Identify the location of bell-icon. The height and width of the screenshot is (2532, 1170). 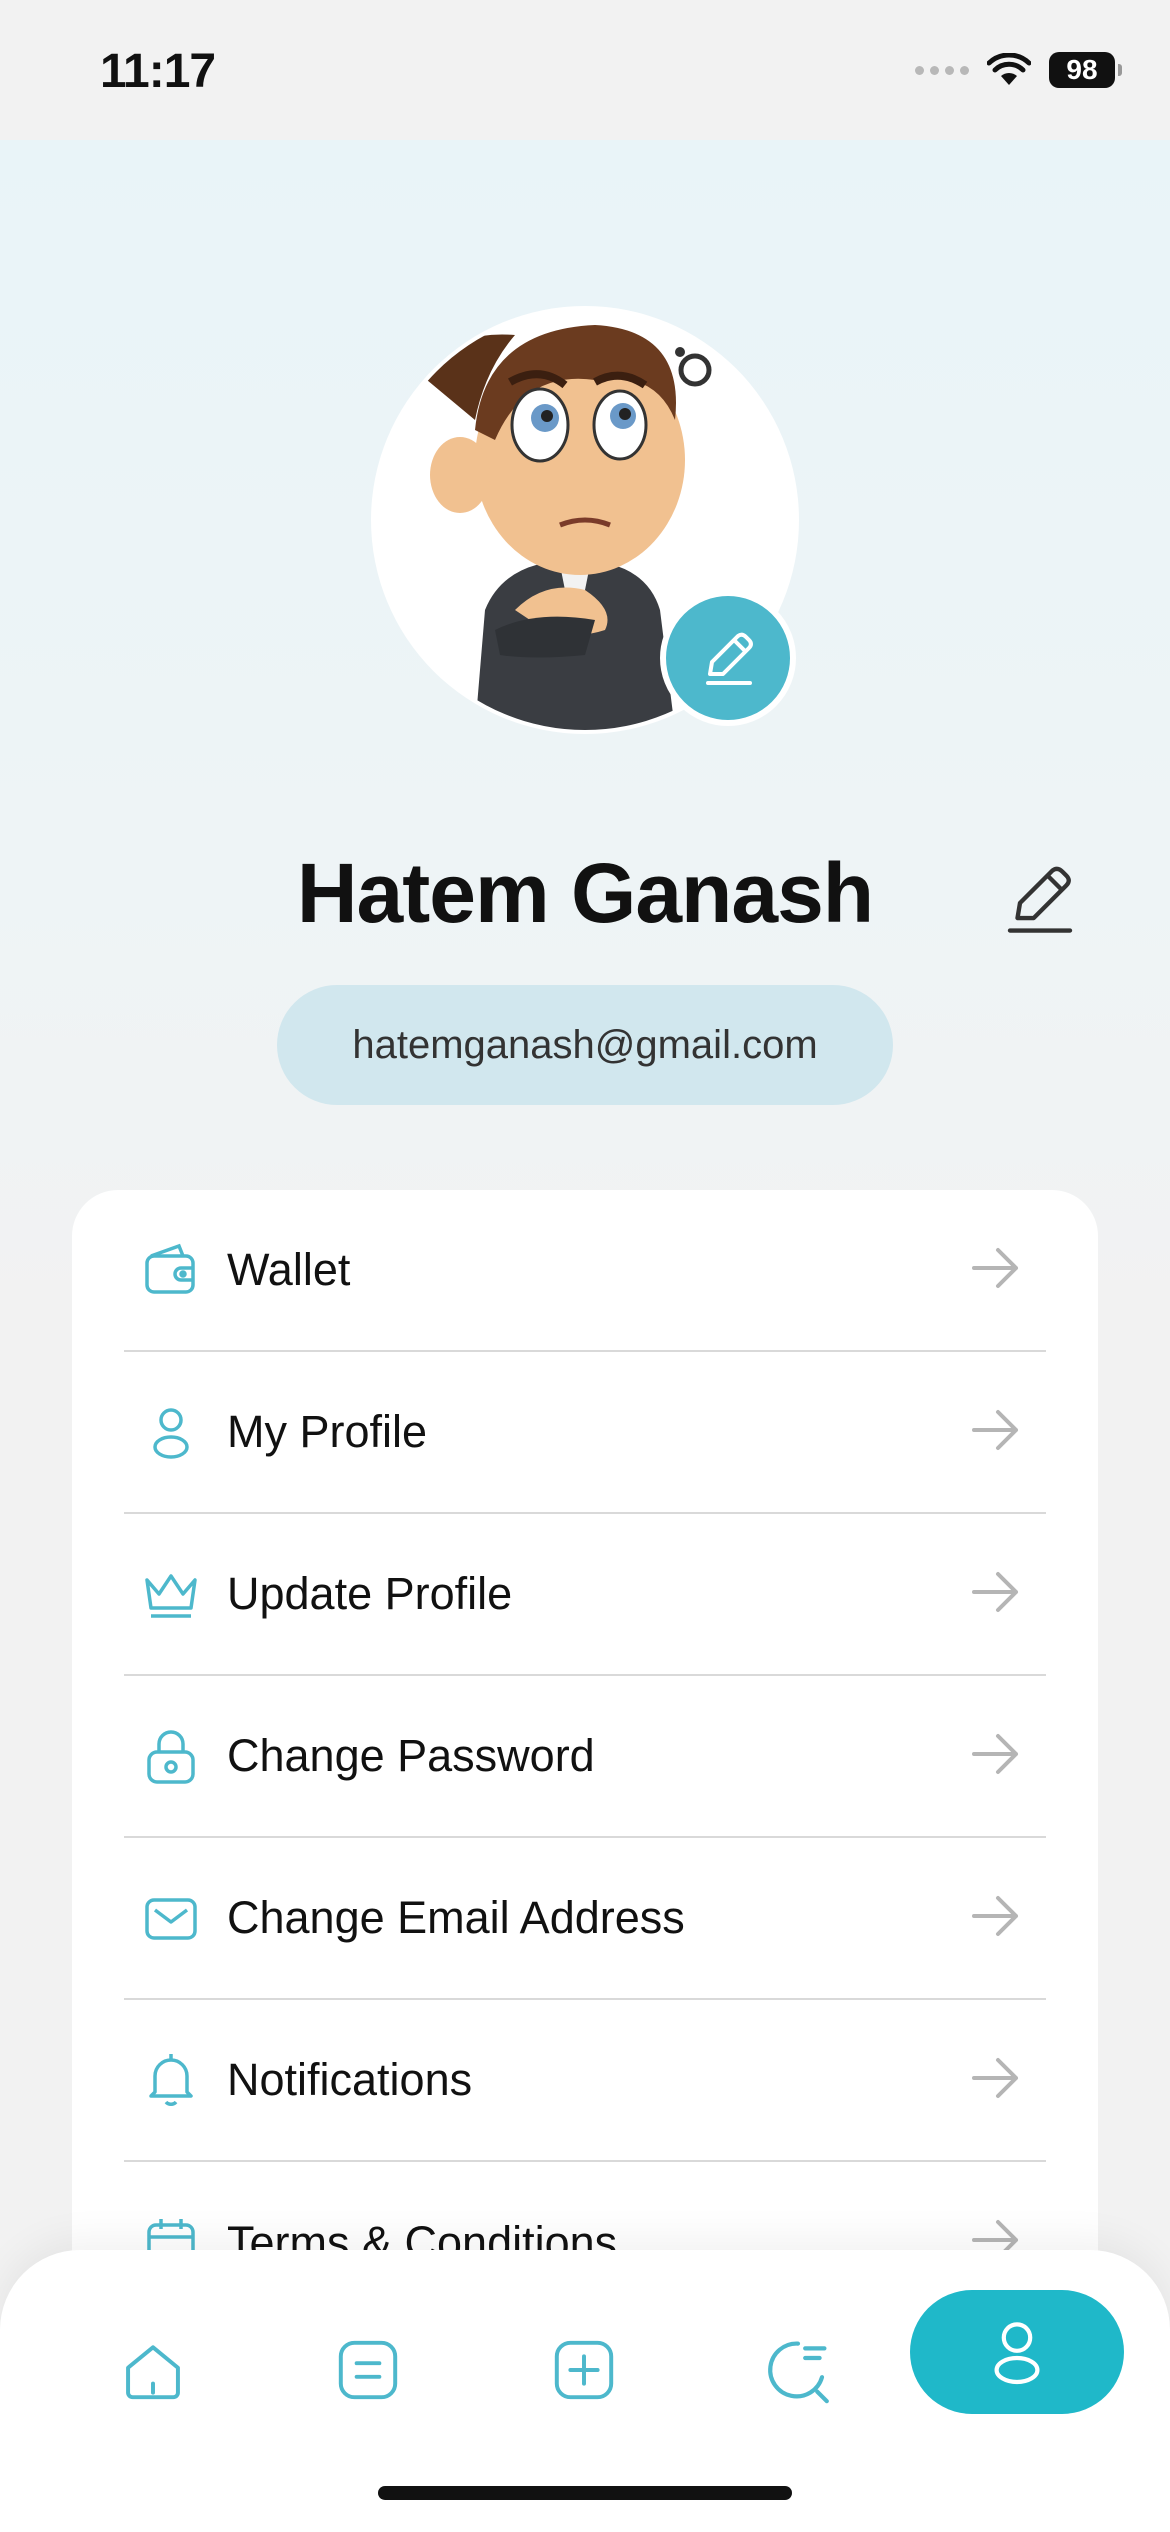
(171, 2080).